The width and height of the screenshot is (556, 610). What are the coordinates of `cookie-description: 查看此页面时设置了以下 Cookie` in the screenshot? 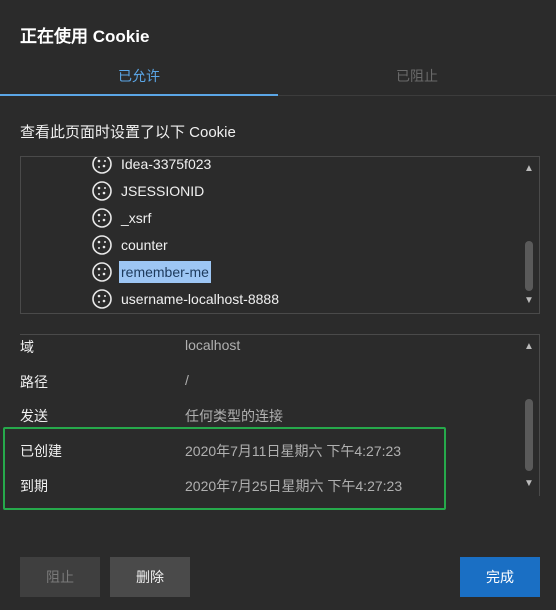 It's located at (128, 132).